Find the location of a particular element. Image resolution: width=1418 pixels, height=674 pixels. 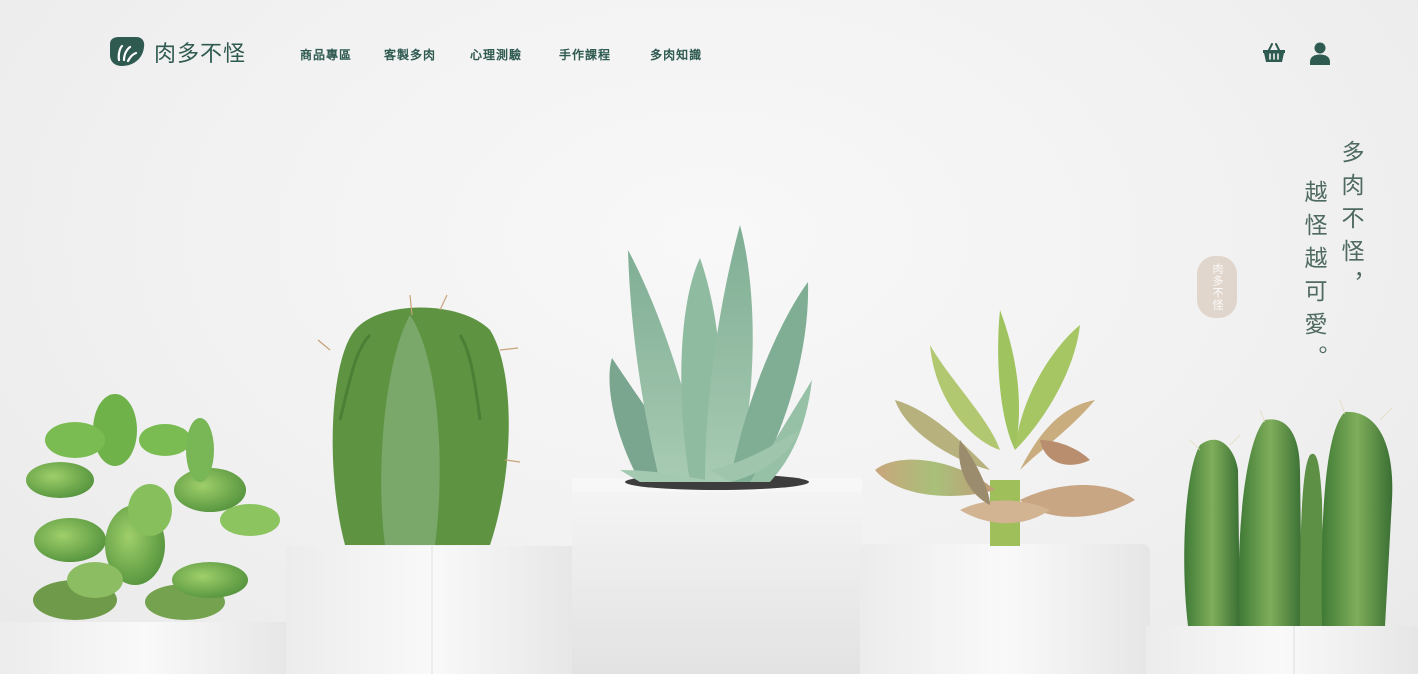

stamp-text: 肉多不怪 is located at coordinates (1217, 287).